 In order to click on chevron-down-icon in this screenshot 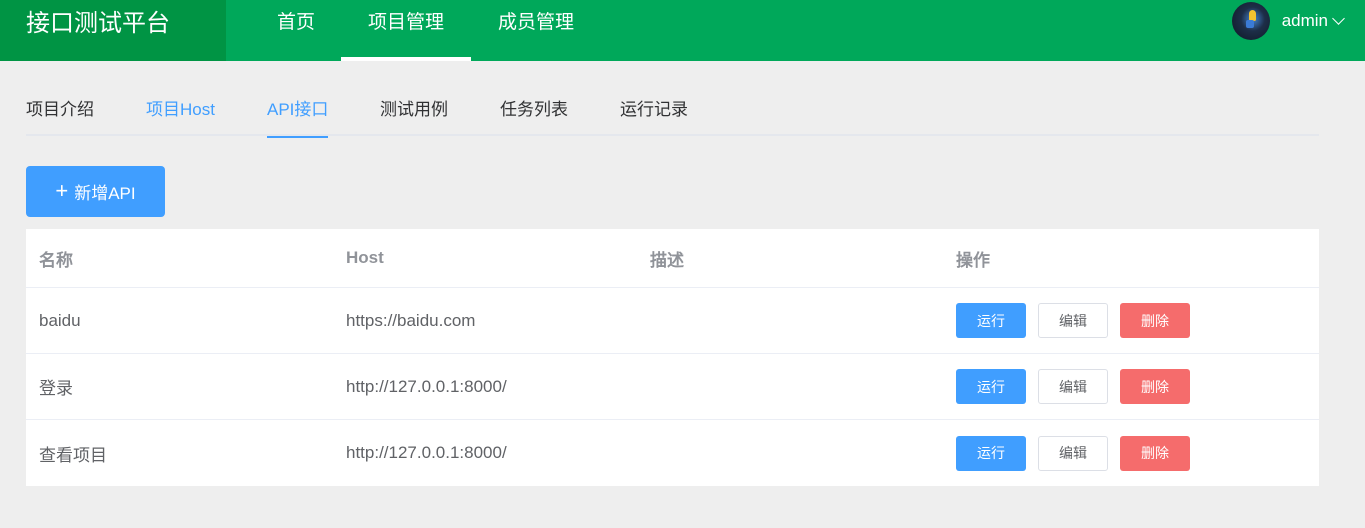, I will do `click(1338, 18)`.